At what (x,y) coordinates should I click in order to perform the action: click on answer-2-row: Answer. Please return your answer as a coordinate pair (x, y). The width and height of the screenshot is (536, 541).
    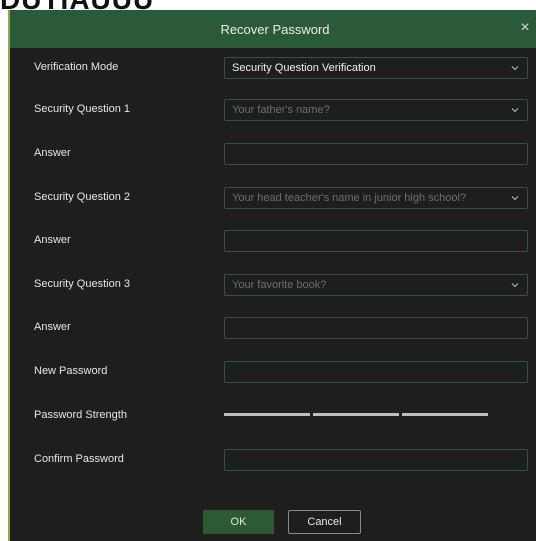
    Looking at the image, I should click on (273, 242).